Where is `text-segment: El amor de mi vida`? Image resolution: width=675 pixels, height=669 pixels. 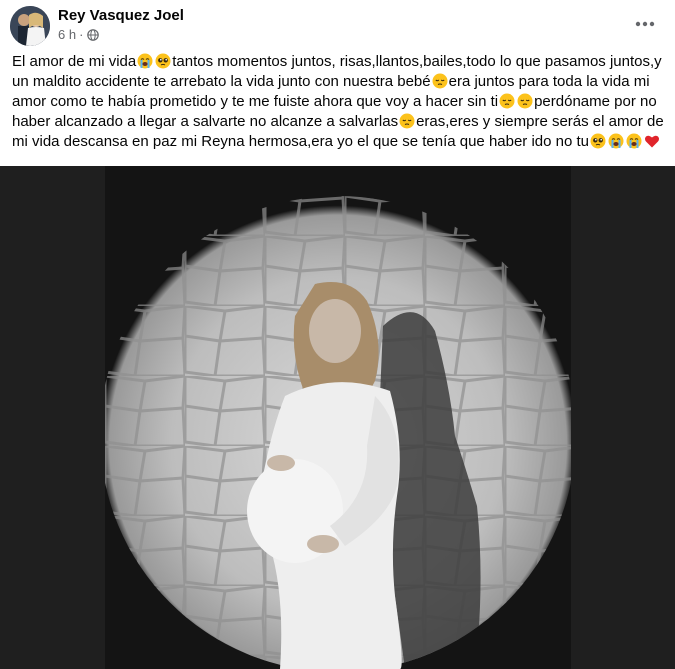 text-segment: El amor de mi vida is located at coordinates (74, 61).